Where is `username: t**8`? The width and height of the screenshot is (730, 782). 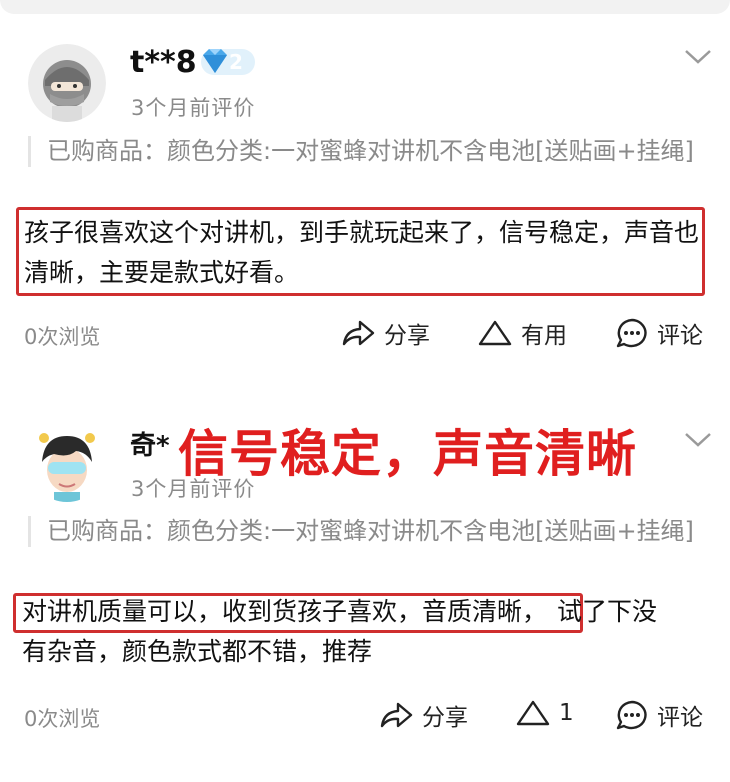 username: t**8 is located at coordinates (163, 62).